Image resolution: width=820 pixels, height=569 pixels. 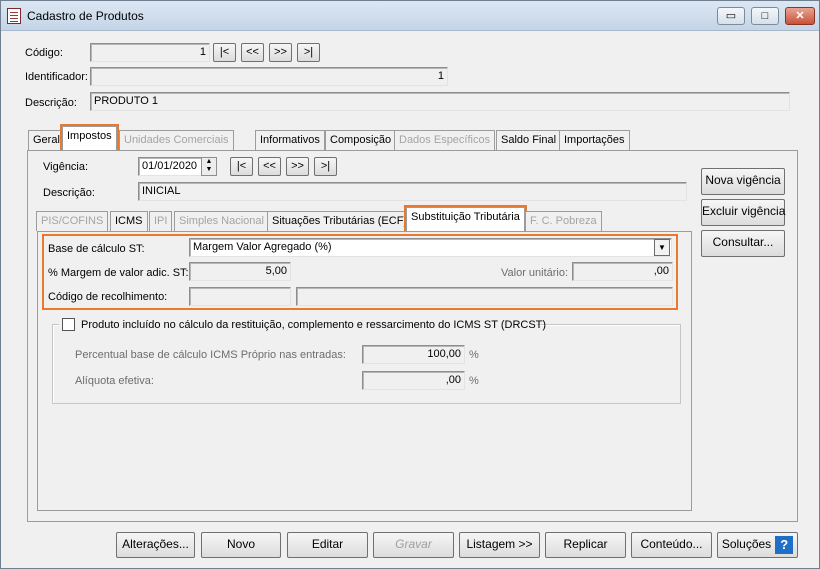 What do you see at coordinates (66, 167) in the screenshot?
I see `vigencia-label: Vigência:` at bounding box center [66, 167].